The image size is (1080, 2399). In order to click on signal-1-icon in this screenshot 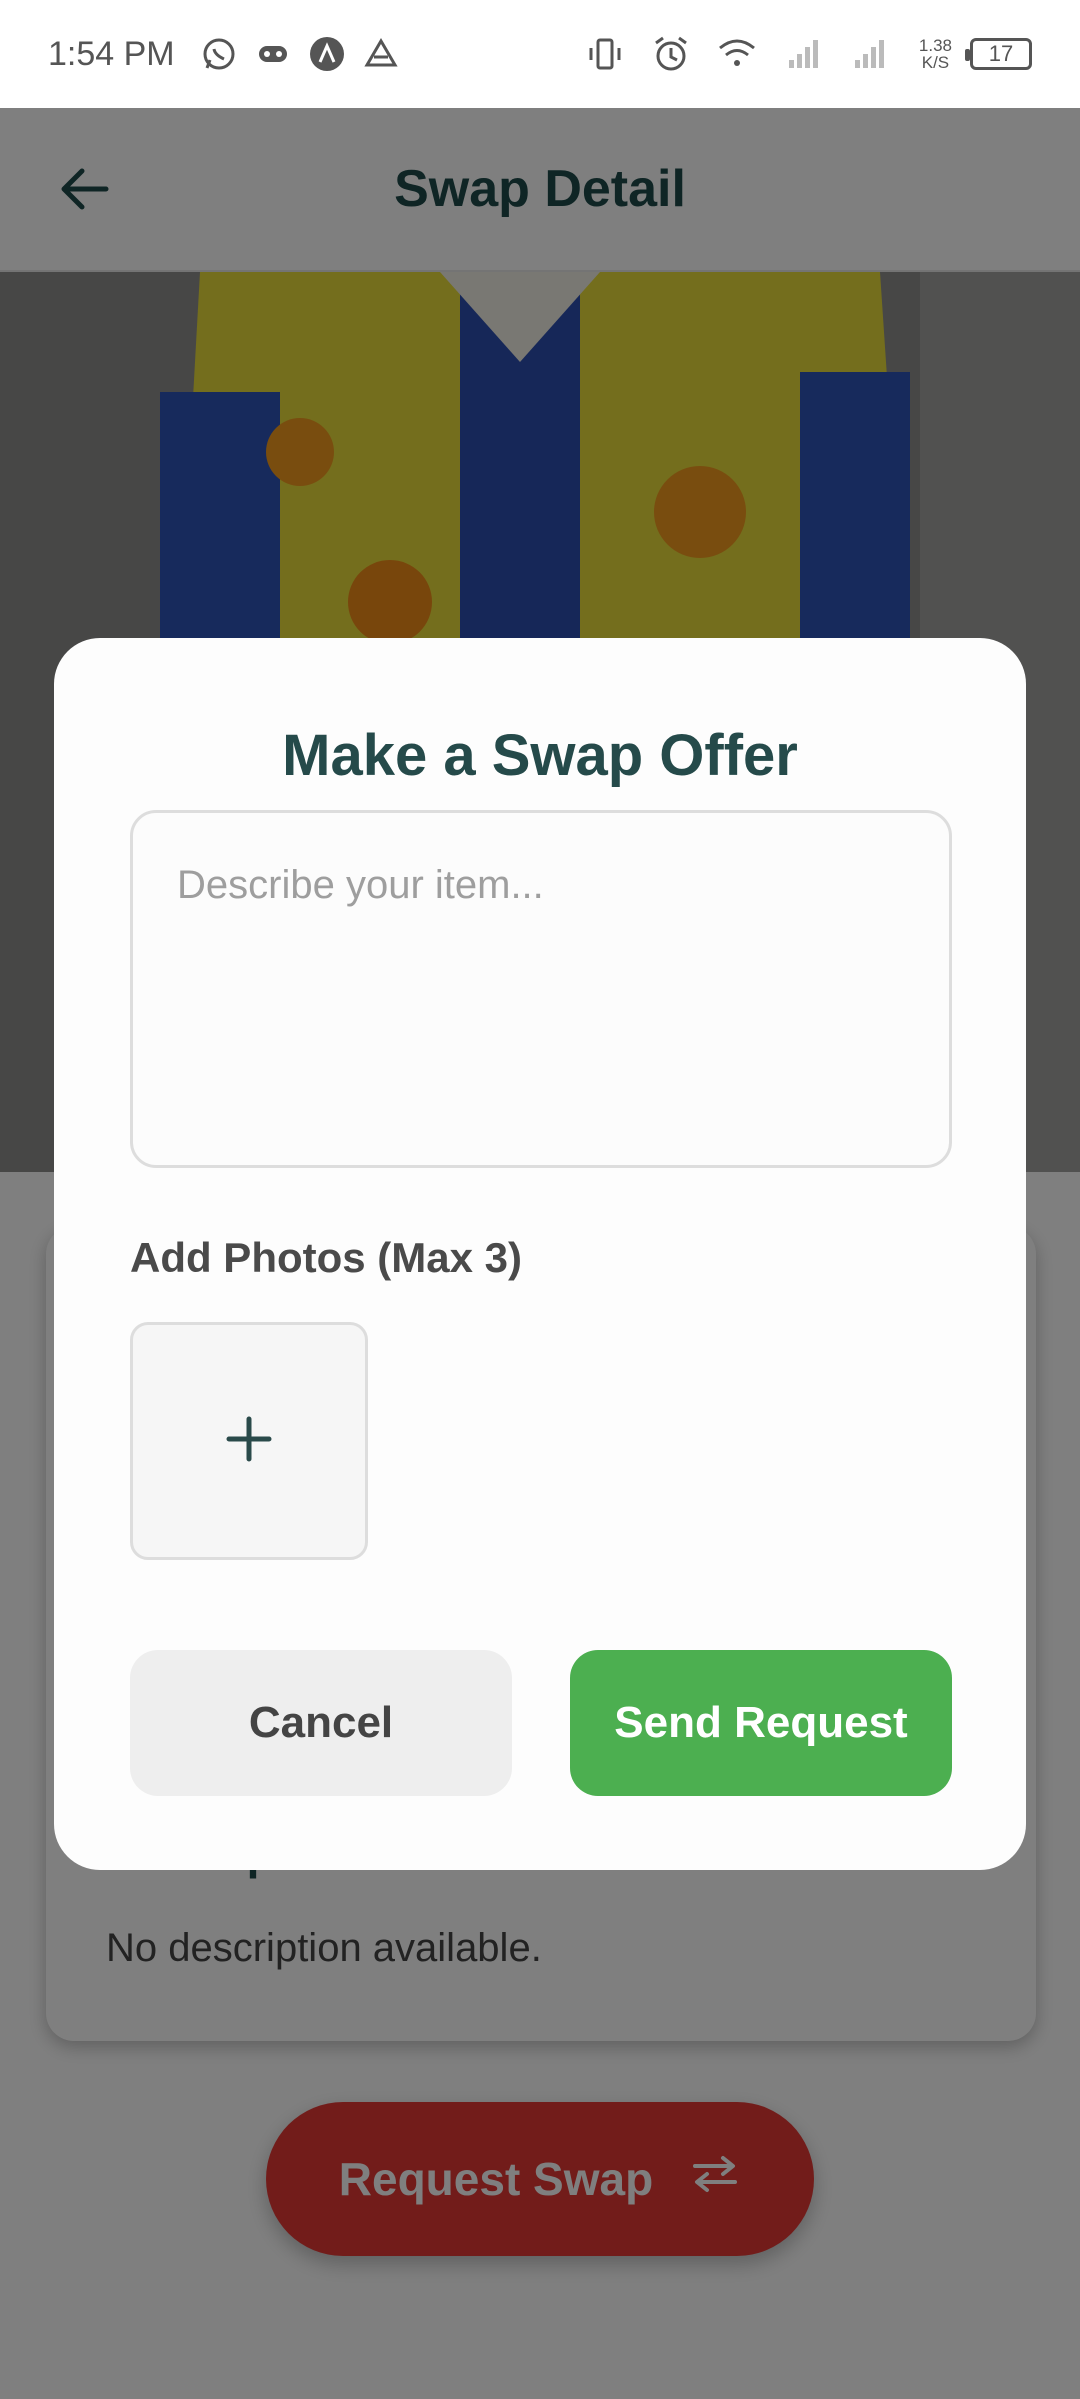, I will do `click(803, 54)`.